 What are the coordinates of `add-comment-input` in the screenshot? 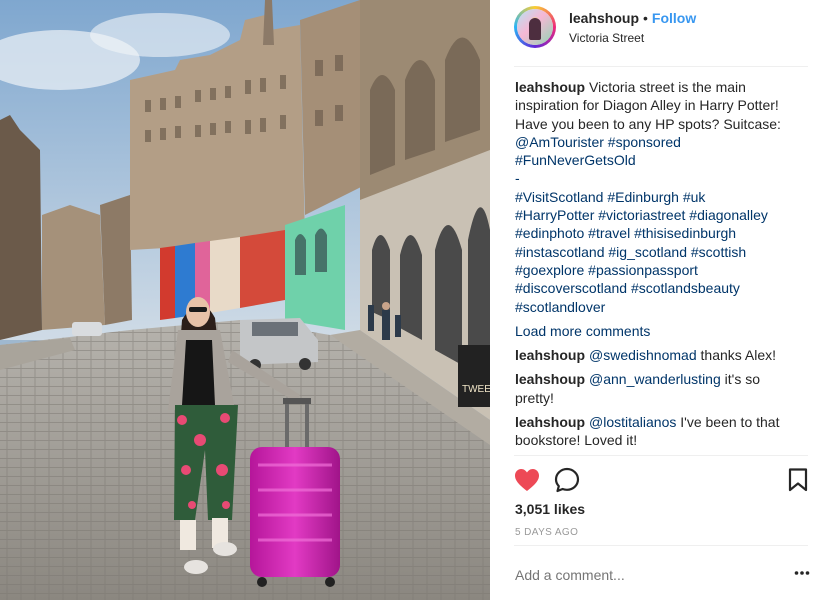 It's located at (640, 575).